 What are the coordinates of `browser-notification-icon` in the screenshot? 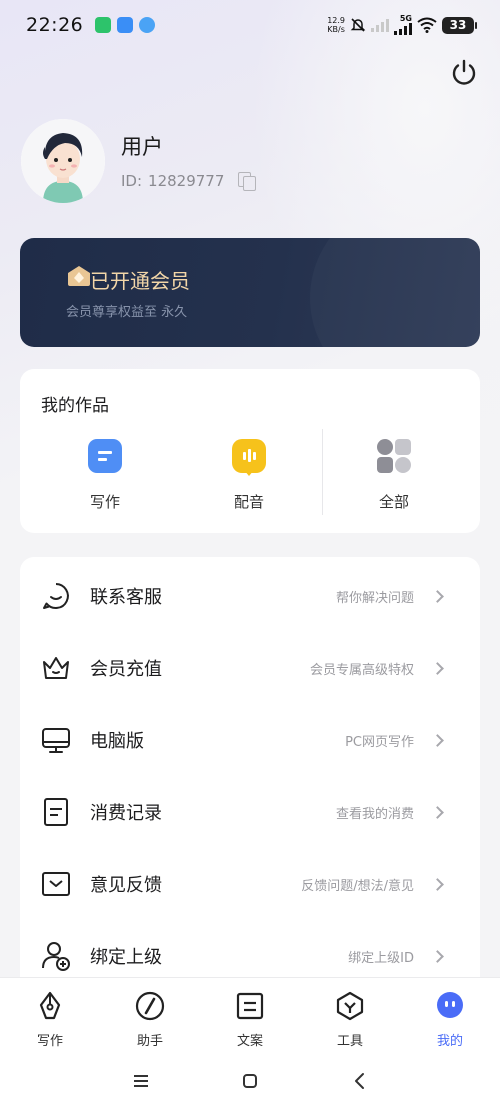 It's located at (147, 25).